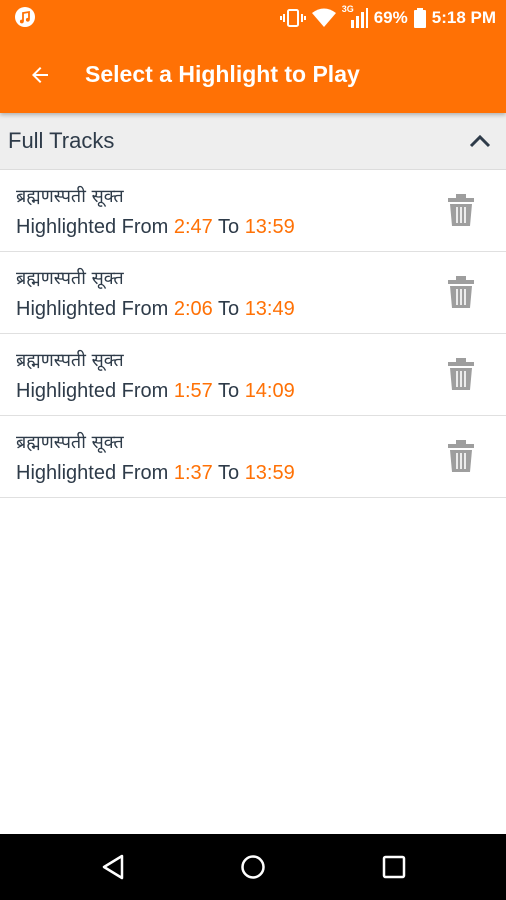 This screenshot has height=900, width=506. I want to click on to-time: 13:49, so click(269, 309).